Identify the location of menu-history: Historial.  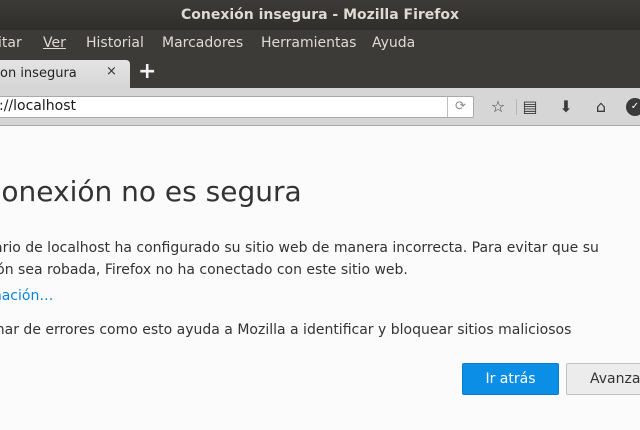
(115, 43).